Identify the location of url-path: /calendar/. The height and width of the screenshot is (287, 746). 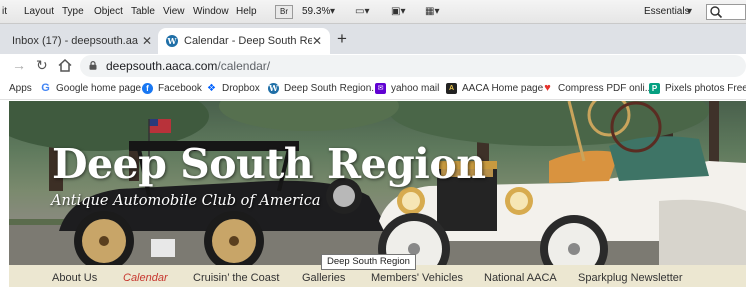
(244, 66).